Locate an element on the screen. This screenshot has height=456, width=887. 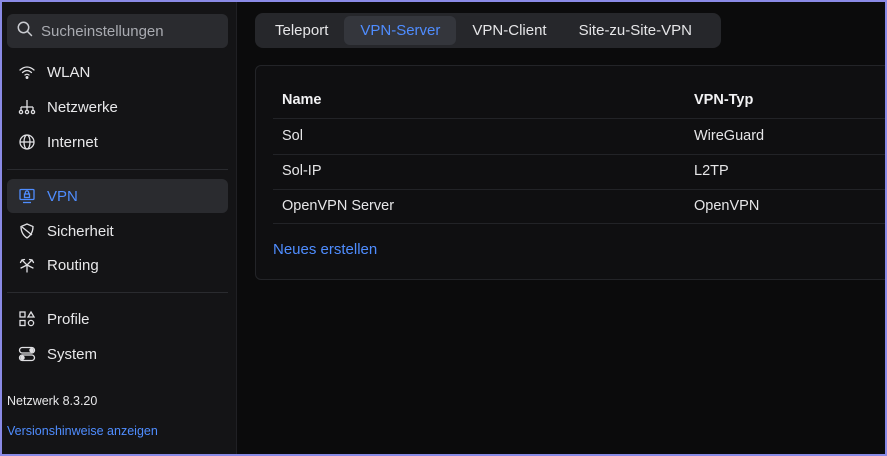
sidebar-item-label: Profile is located at coordinates (68, 319).